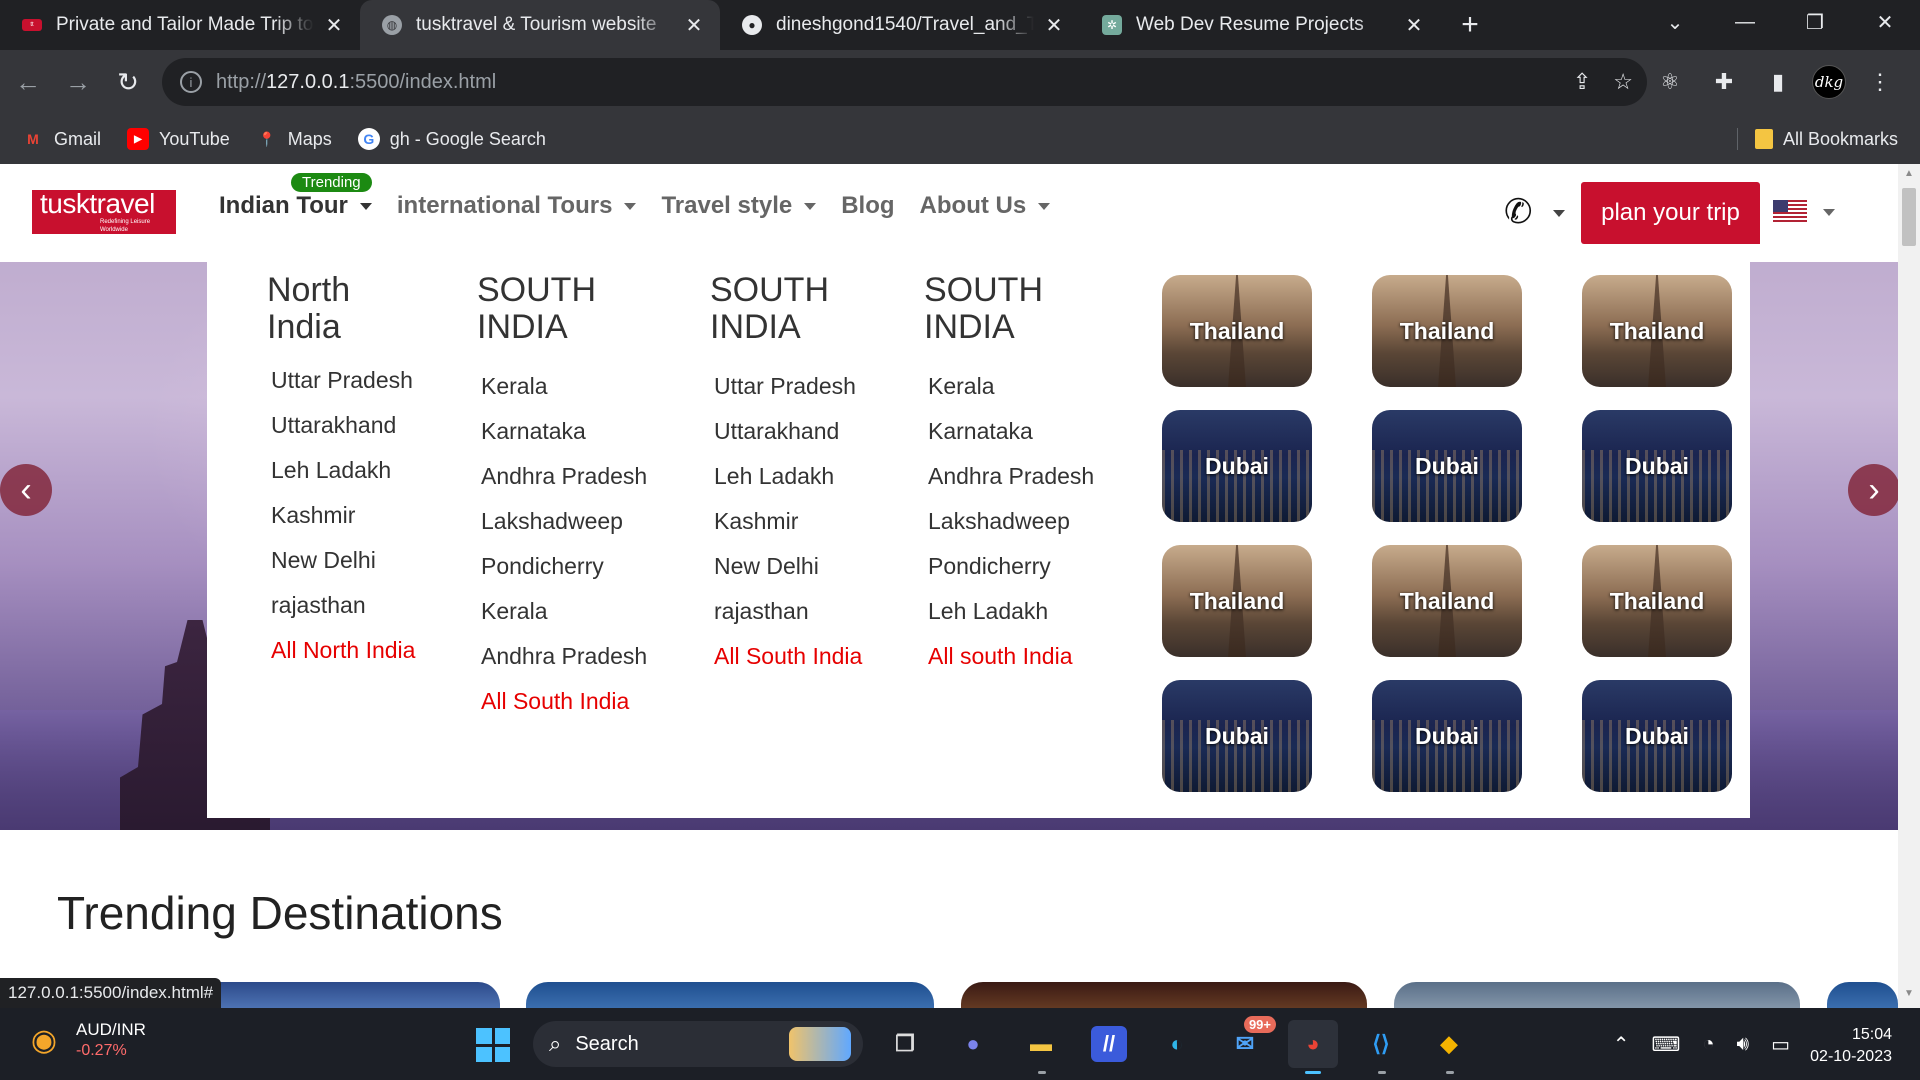 The width and height of the screenshot is (1920, 1080). What do you see at coordinates (1670, 82) in the screenshot?
I see `react-devtools-icon: ⚛` at bounding box center [1670, 82].